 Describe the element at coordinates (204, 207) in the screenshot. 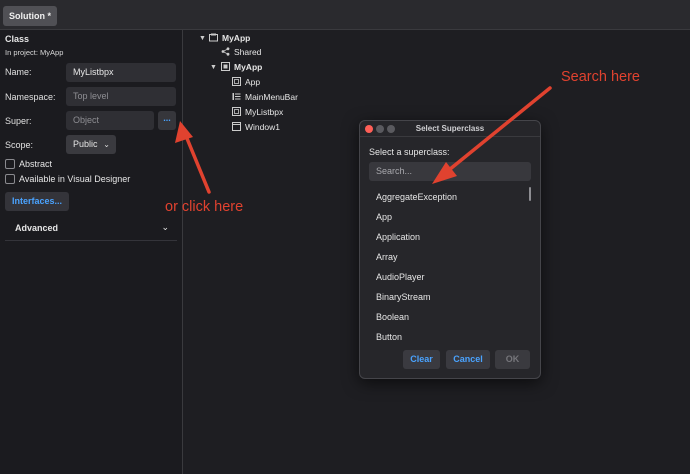

I see `annotation-or-click-here: or click here` at that location.